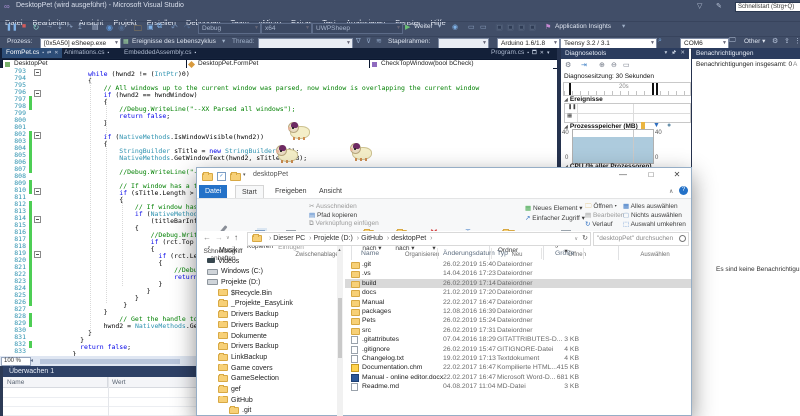 The height and width of the screenshot is (416, 800). Describe the element at coordinates (623, 174) in the screenshot. I see `window-minimize-button: —` at that location.